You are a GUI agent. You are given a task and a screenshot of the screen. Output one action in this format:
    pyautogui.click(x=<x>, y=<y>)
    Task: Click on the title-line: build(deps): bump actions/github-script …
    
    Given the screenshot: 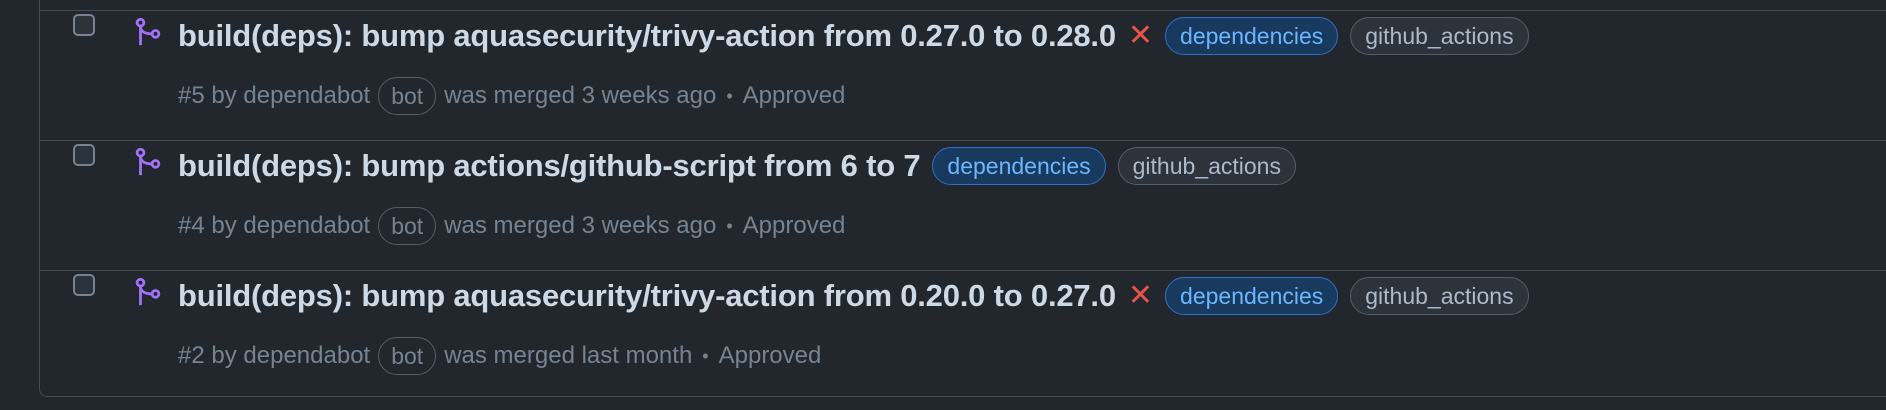 What is the action you would take?
    pyautogui.click(x=737, y=166)
    